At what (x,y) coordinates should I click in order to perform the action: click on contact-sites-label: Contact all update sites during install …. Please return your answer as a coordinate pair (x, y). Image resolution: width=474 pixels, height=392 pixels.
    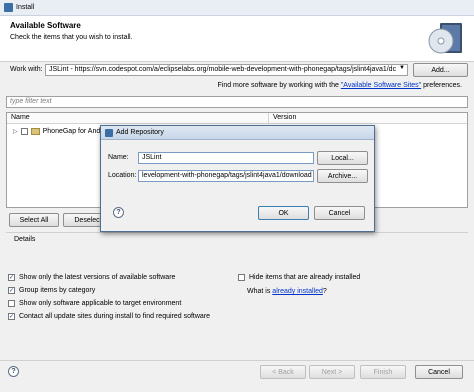
    Looking at the image, I should click on (115, 316).